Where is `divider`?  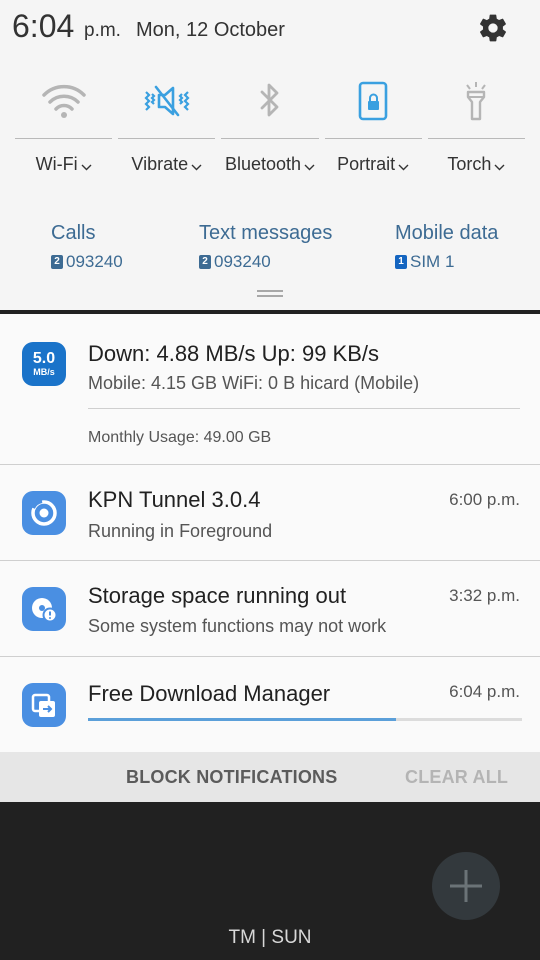
divider is located at coordinates (304, 408).